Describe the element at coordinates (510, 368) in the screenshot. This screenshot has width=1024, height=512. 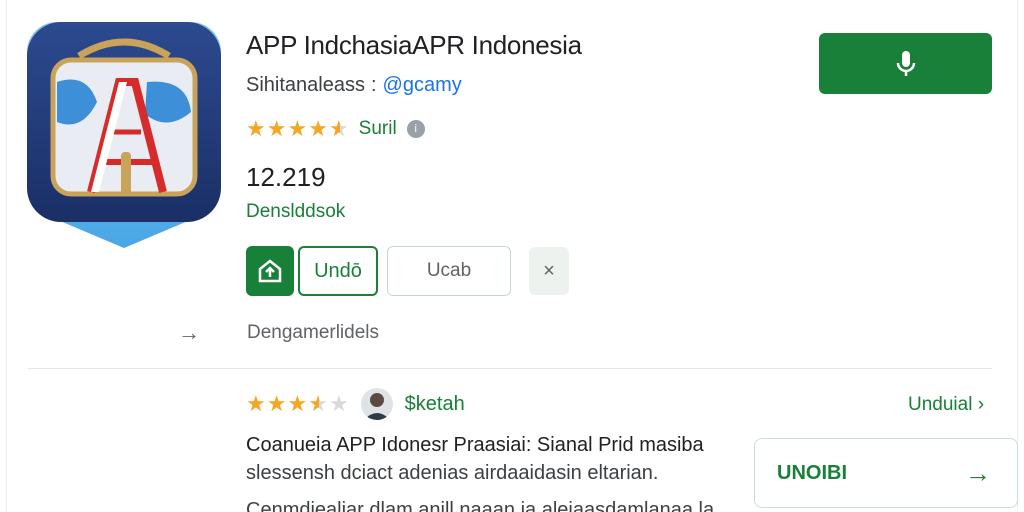
I see `divider` at that location.